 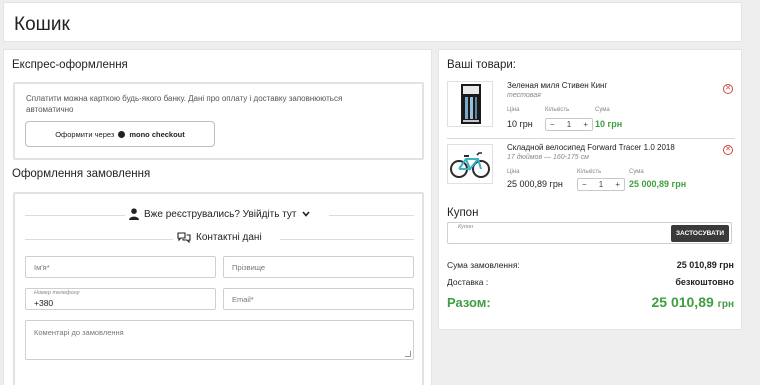 What do you see at coordinates (42, 24) in the screenshot?
I see `page-title: Кошик` at bounding box center [42, 24].